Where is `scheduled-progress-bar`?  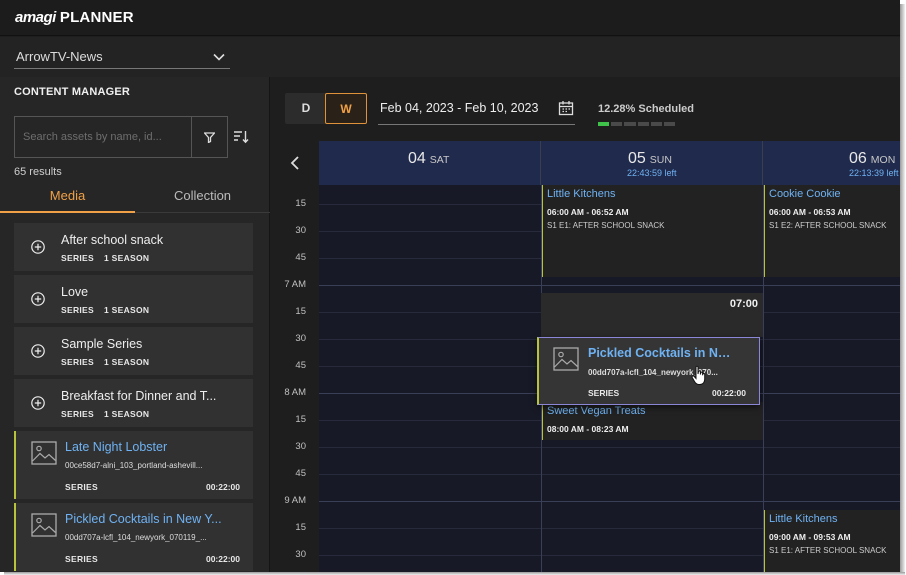
scheduled-progress-bar is located at coordinates (637, 124).